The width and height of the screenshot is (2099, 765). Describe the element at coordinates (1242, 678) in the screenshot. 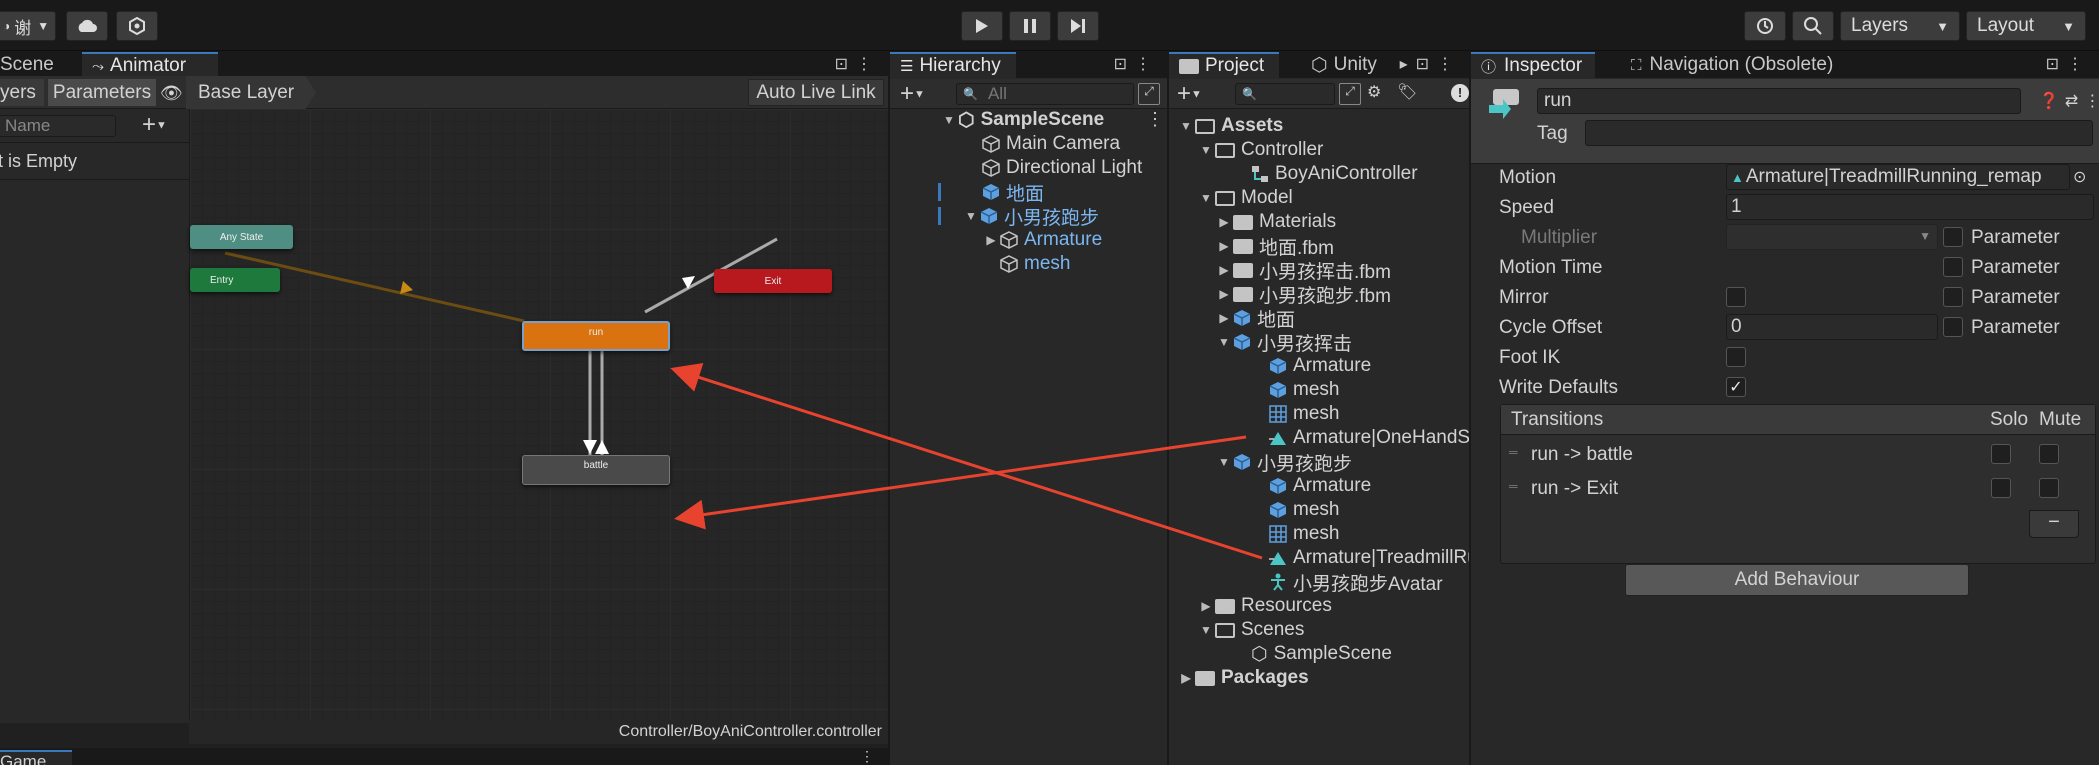

I see `project-tree-item: ▶ Packages` at that location.